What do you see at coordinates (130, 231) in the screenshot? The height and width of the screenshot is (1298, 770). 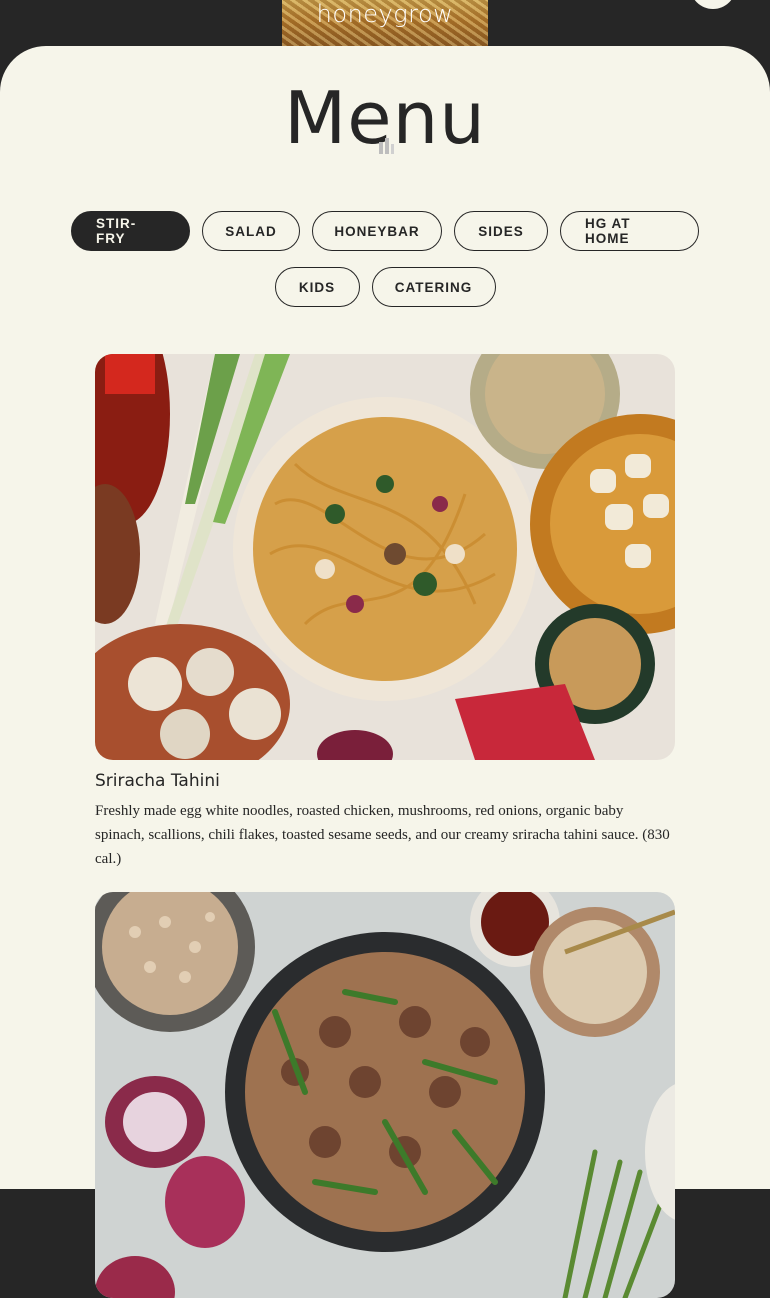 I see `tab-stir-fry: STIR-FRY` at bounding box center [130, 231].